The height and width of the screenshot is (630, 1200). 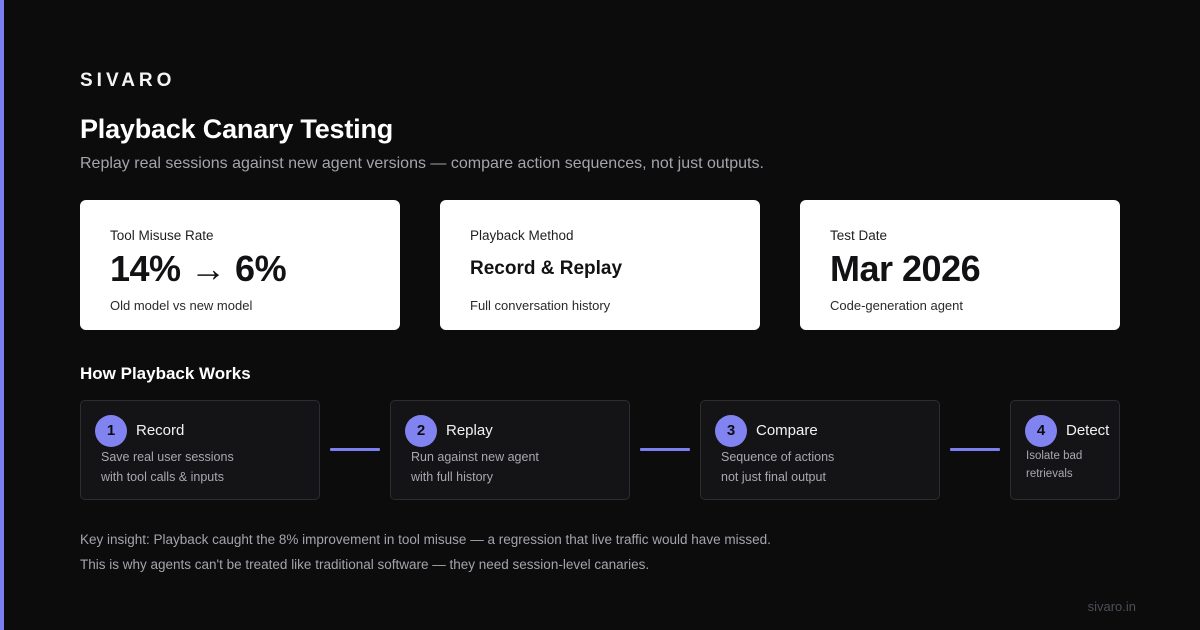 What do you see at coordinates (237, 129) in the screenshot?
I see `page-title: Playback Canary Testing` at bounding box center [237, 129].